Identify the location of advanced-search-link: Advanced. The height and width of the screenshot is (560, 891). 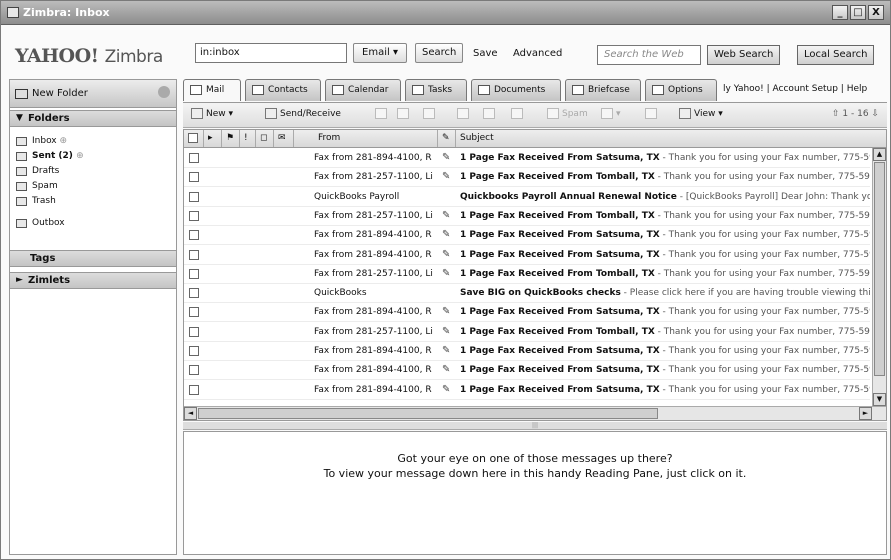
(537, 53).